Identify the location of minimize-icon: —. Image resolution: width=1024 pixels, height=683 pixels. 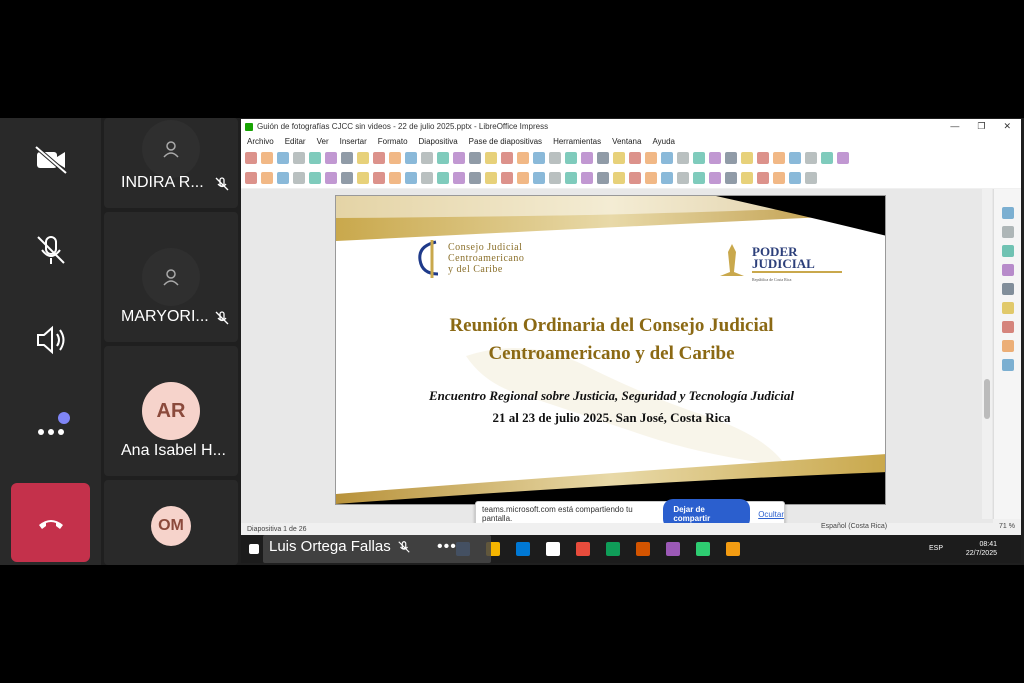
(954, 126).